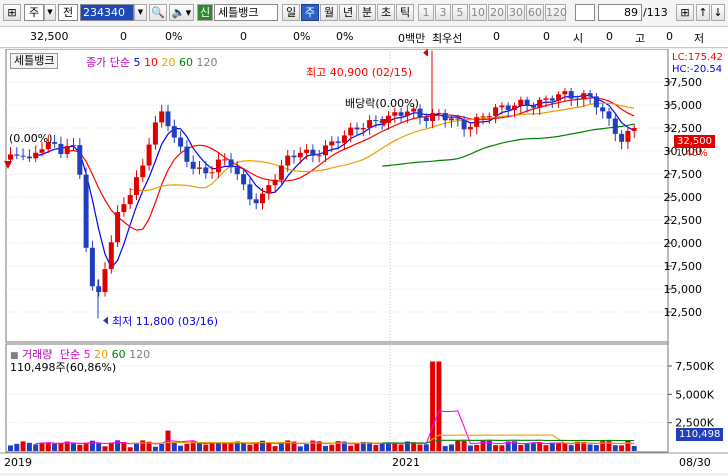 This screenshot has height=476, width=728. Describe the element at coordinates (516, 12) in the screenshot. I see `minute-interval-button: 30` at that location.